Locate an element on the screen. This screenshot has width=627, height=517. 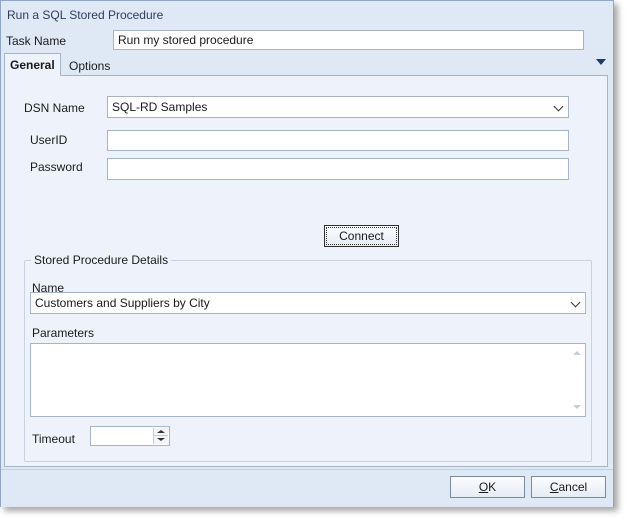
cancel-label-rest: ancel is located at coordinates (573, 487).